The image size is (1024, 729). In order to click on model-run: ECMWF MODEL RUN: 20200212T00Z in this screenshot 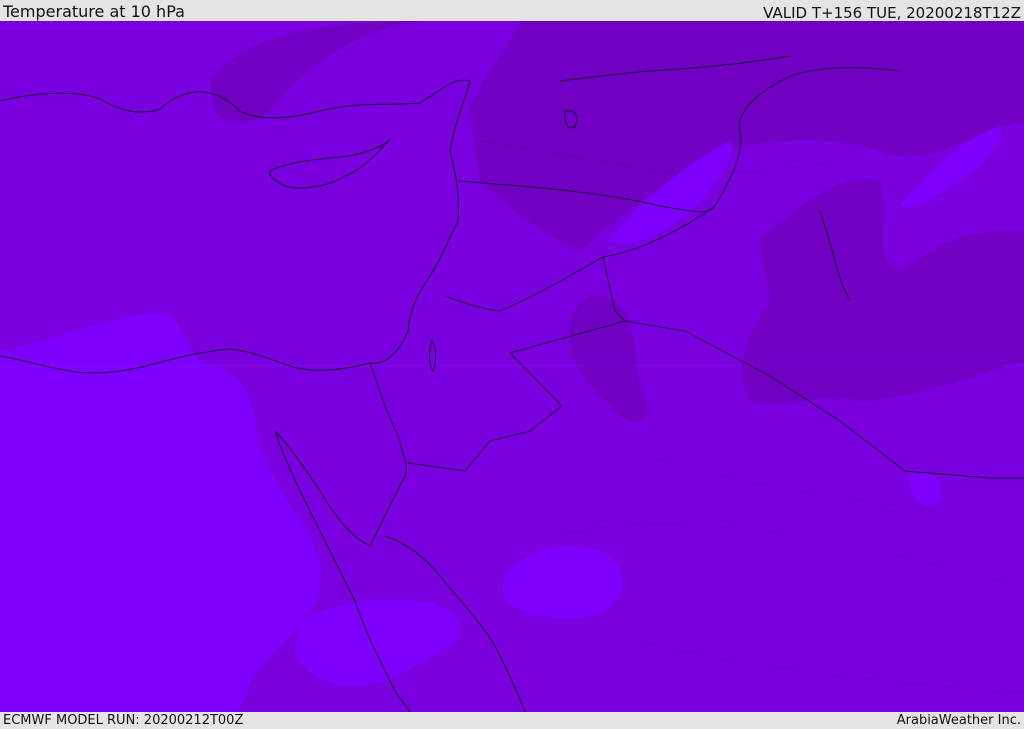, I will do `click(123, 720)`.